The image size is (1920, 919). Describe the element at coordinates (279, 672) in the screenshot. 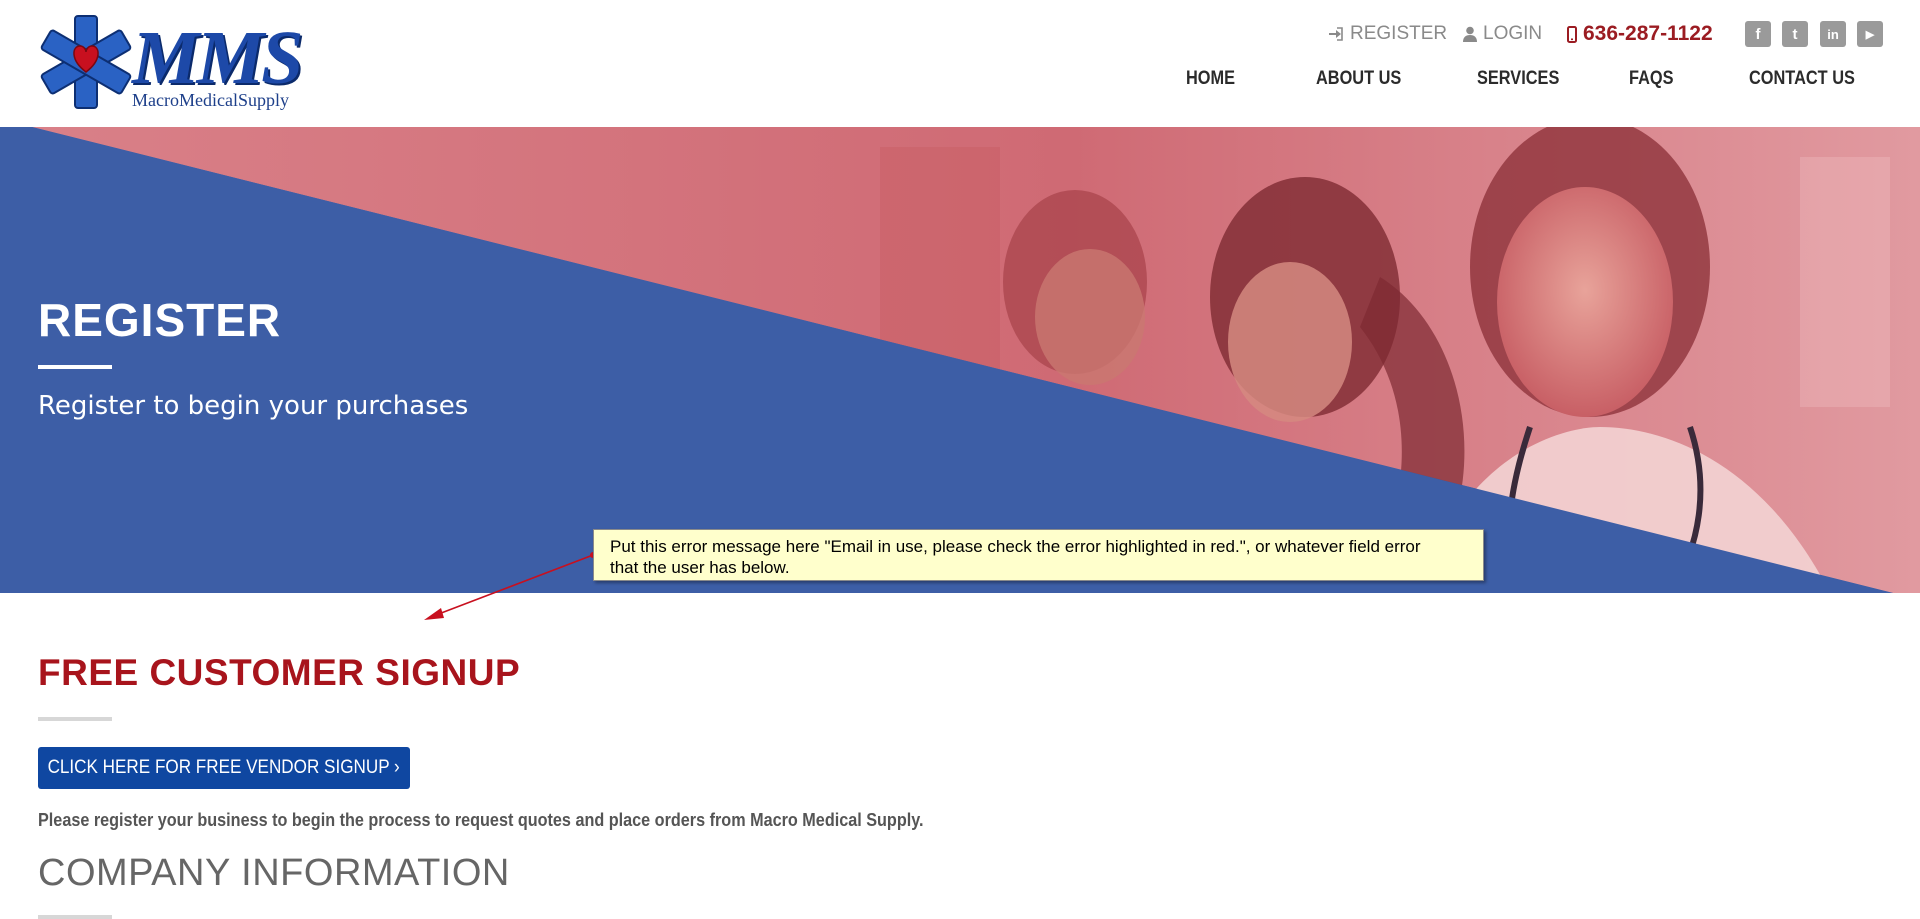

I see `signup-heading: FREE CUSTOMER SIGNUP` at that location.